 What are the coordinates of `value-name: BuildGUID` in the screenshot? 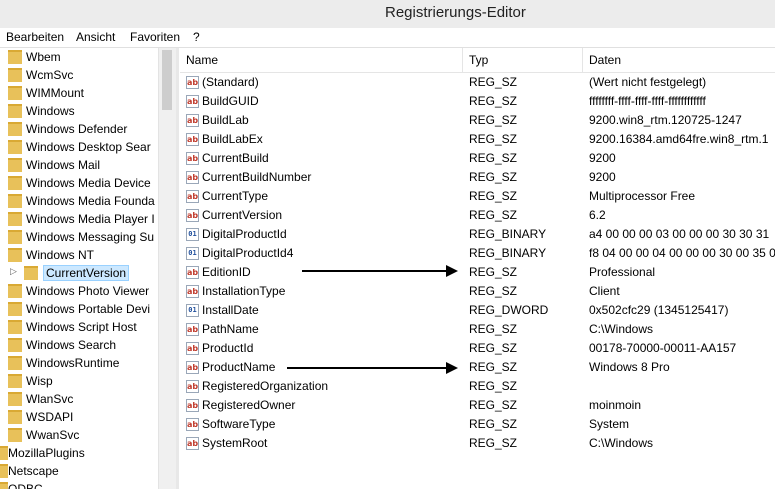 It's located at (230, 101).